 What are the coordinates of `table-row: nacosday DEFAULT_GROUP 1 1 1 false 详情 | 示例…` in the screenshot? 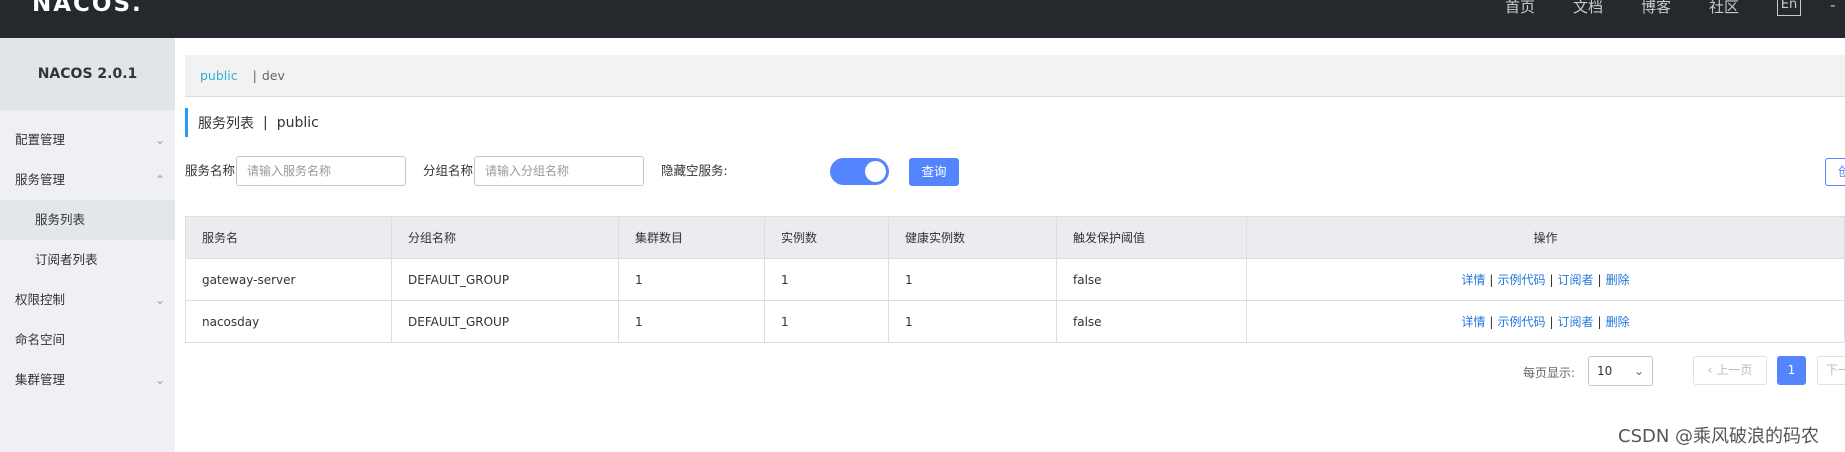 It's located at (1015, 321).